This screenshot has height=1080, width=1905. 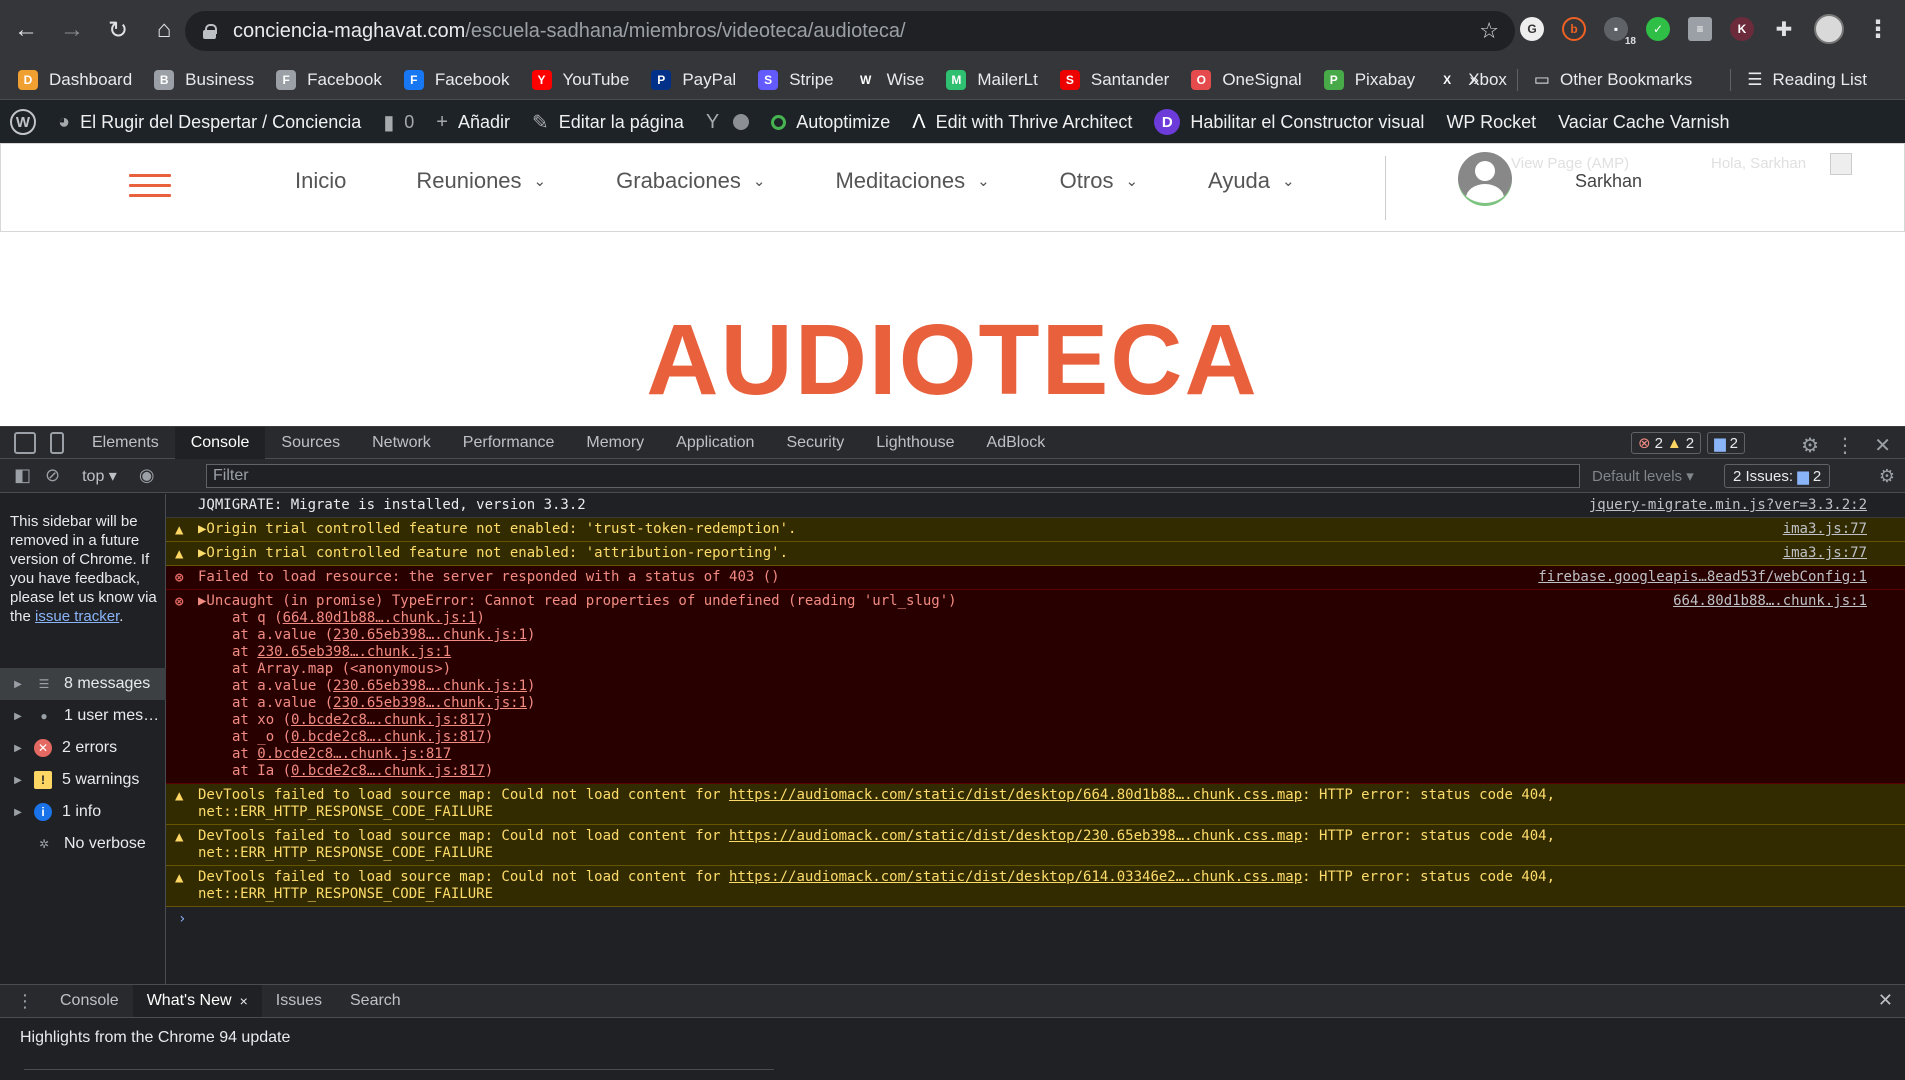 I want to click on sidebar-filter-item: ▶ ☰ 8 messages, so click(x=83, y=684).